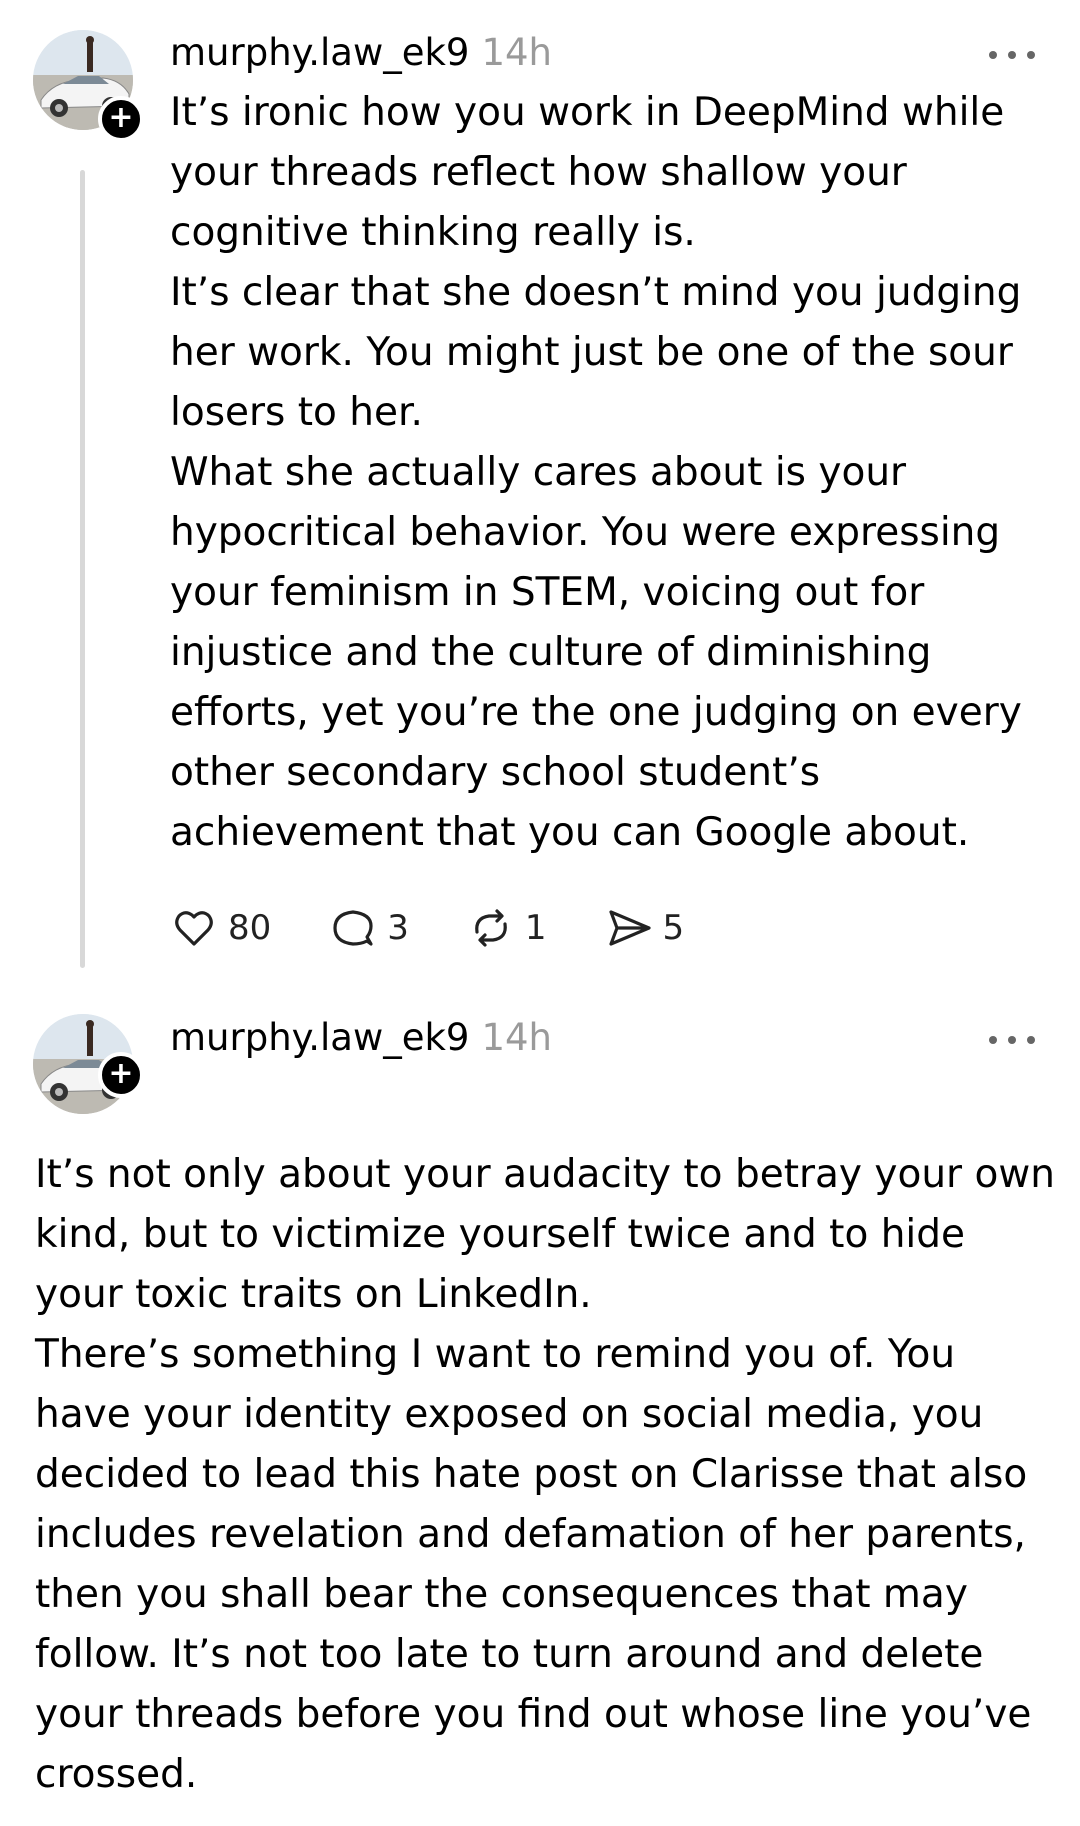  I want to click on reply-count: 3, so click(398, 928).